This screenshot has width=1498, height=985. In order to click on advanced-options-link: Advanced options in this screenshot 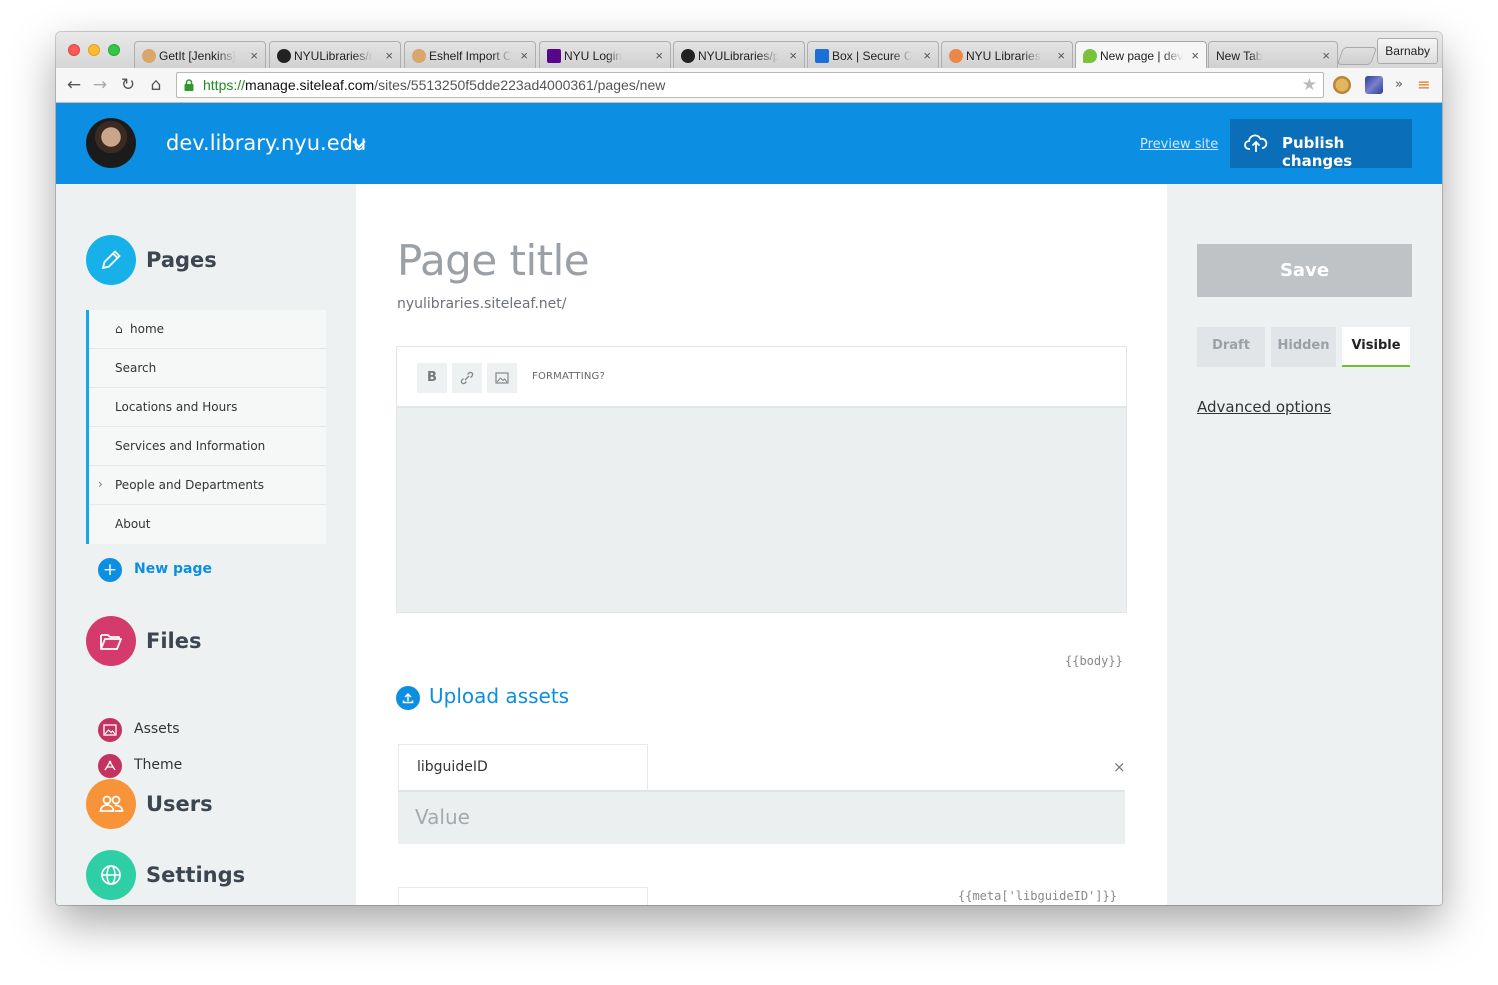, I will do `click(1264, 407)`.